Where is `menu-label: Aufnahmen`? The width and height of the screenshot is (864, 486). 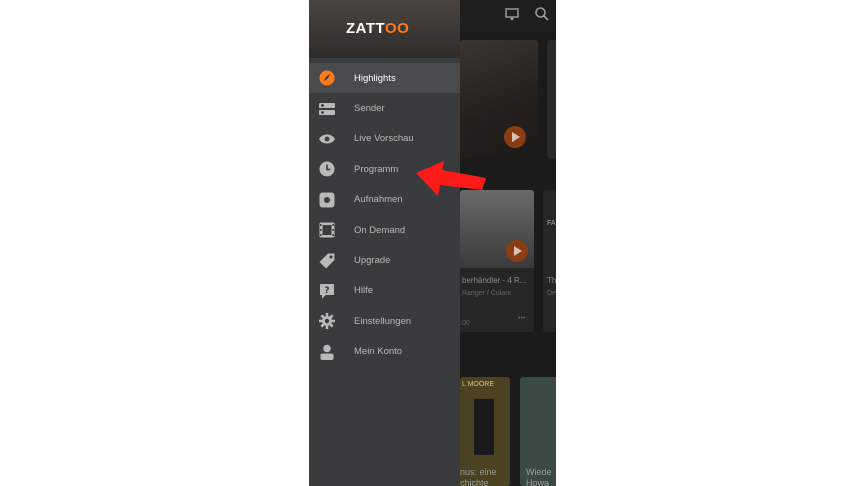 menu-label: Aufnahmen is located at coordinates (378, 200).